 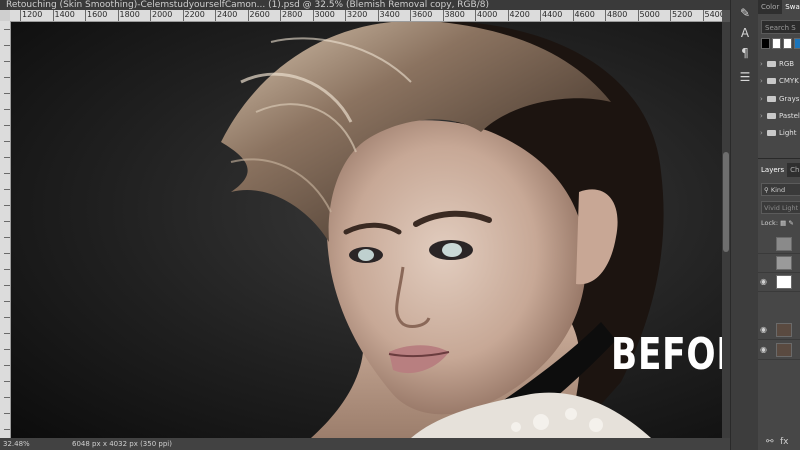 What do you see at coordinates (745, 33) in the screenshot?
I see `letter-a-icon: A` at bounding box center [745, 33].